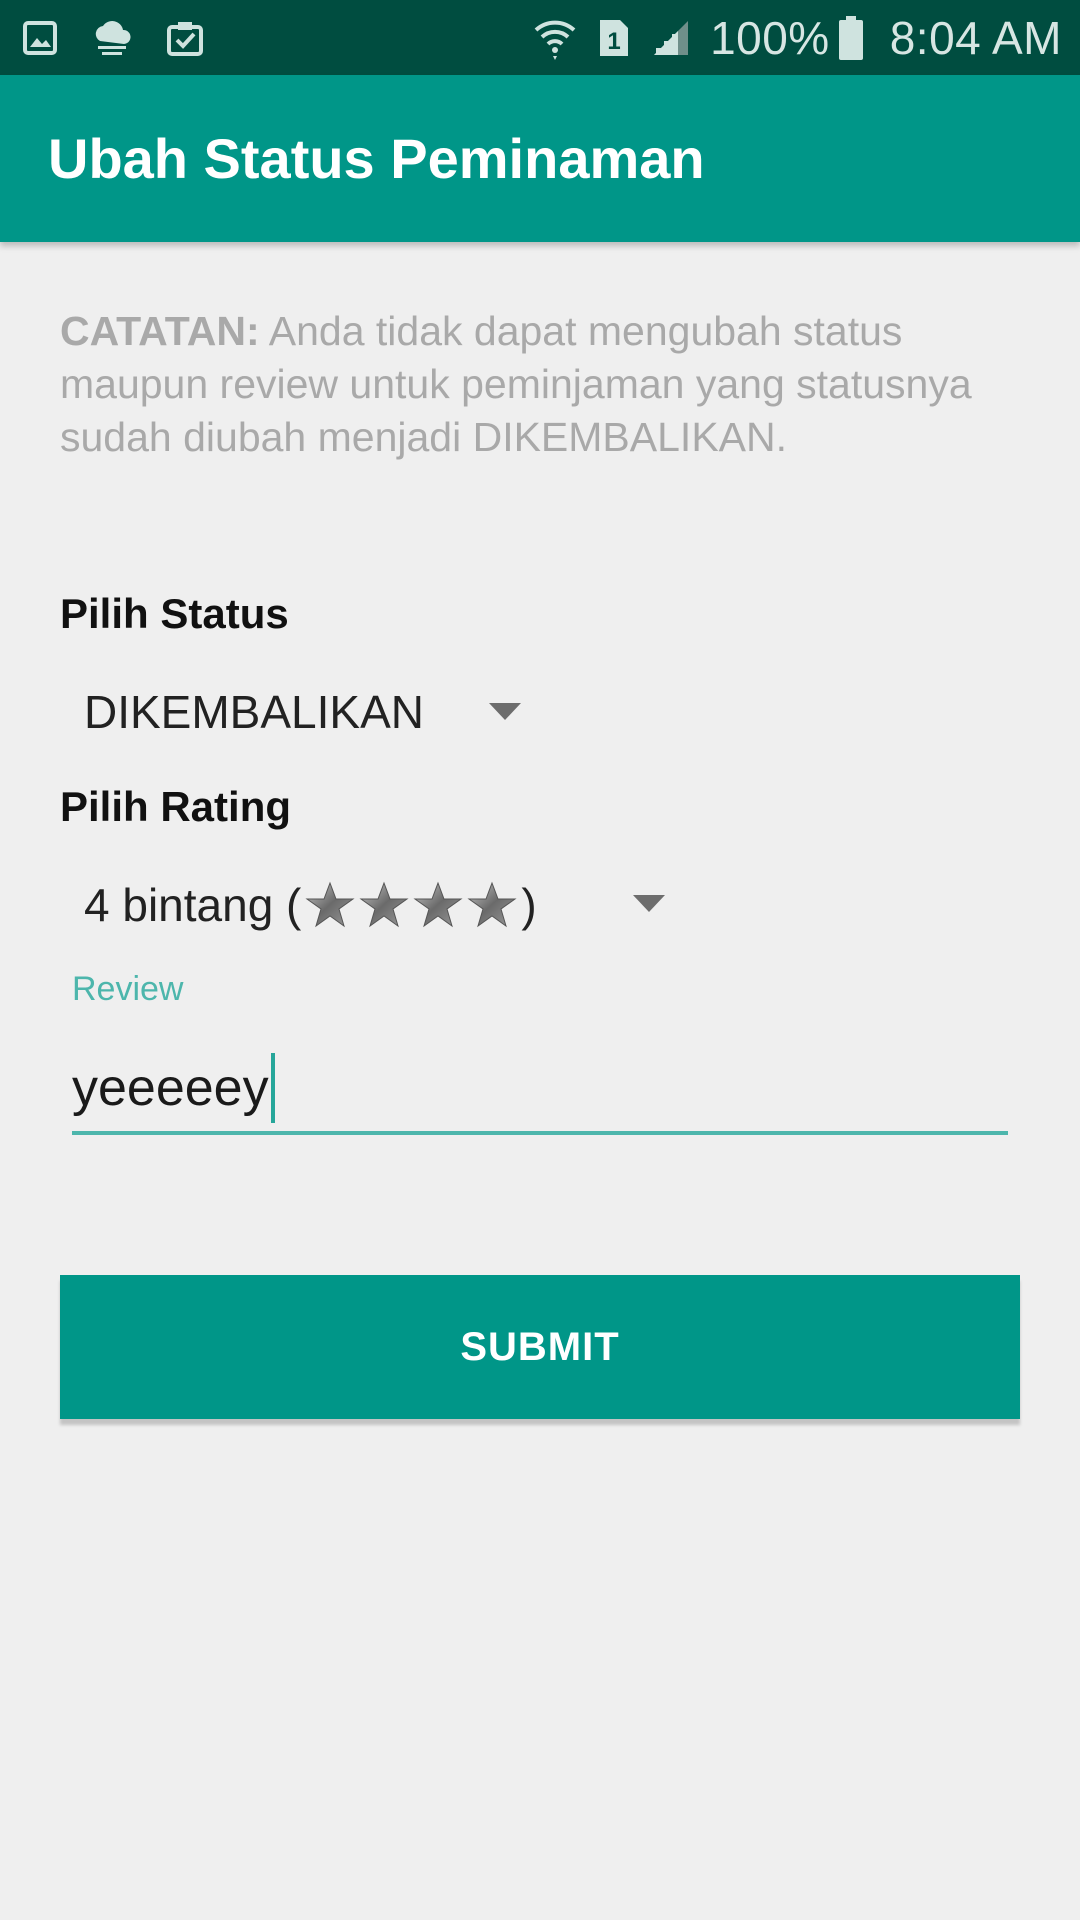  What do you see at coordinates (613, 41) in the screenshot?
I see `svg-text: 1` at bounding box center [613, 41].